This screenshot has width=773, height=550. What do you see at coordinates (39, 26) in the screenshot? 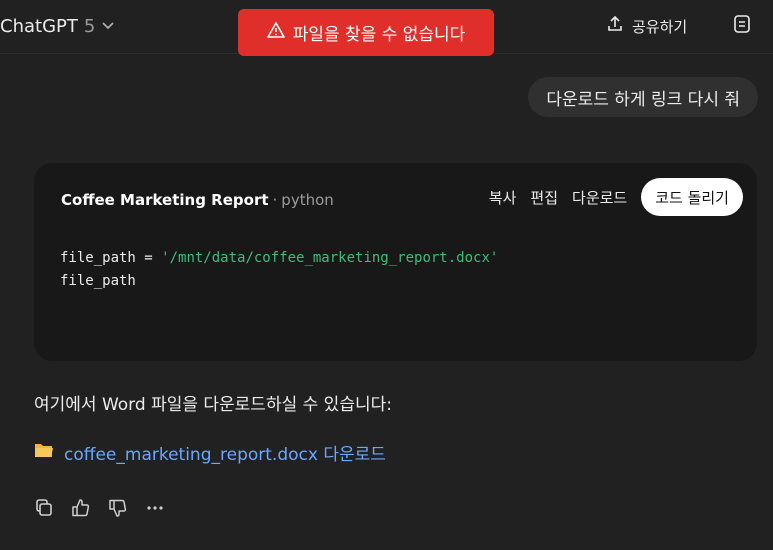
I see `model-name: ChatGPT` at bounding box center [39, 26].